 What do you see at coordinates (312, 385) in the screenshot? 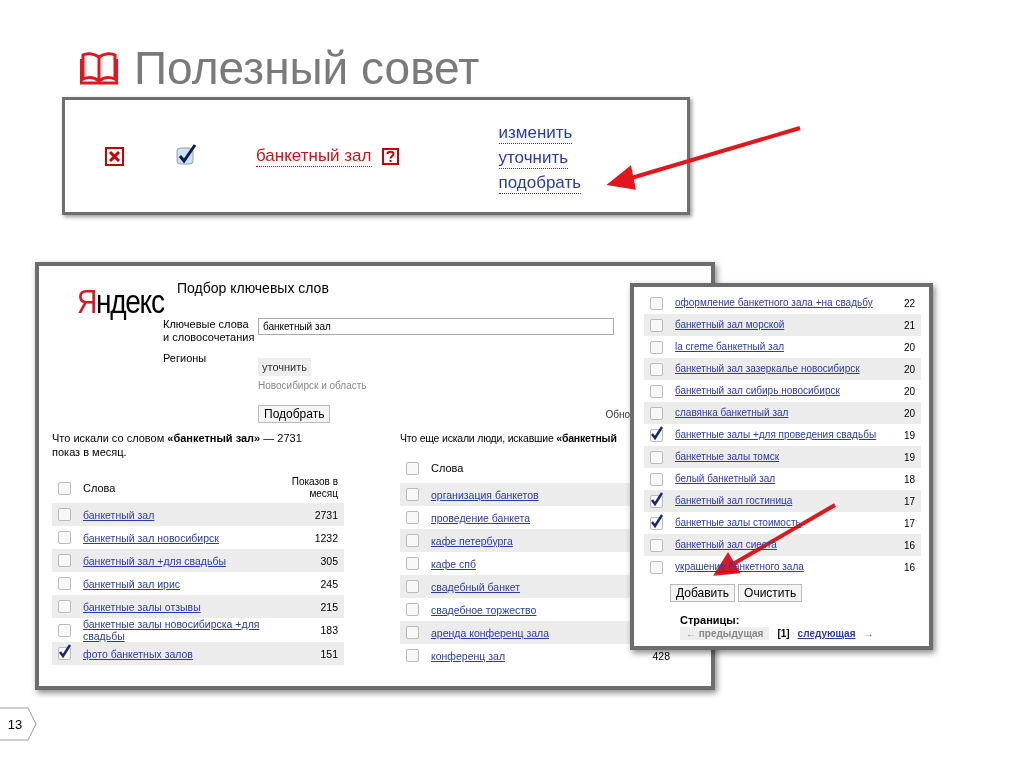
I see `region-value: Новосибирск и область` at bounding box center [312, 385].